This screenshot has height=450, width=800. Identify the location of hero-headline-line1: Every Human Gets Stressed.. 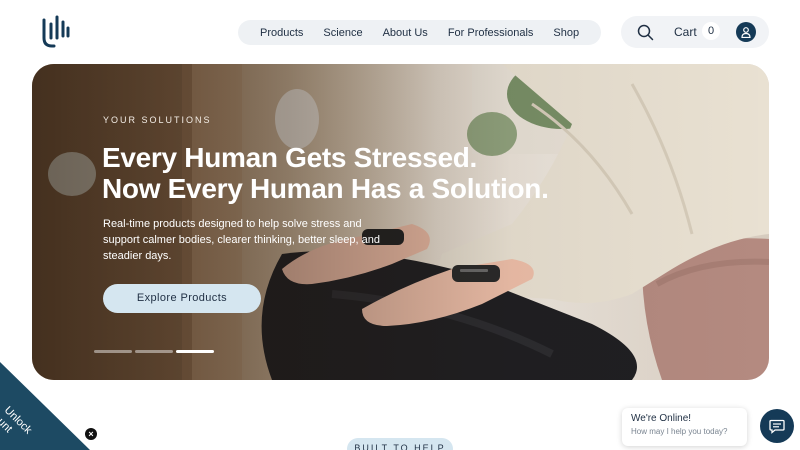
(290, 157).